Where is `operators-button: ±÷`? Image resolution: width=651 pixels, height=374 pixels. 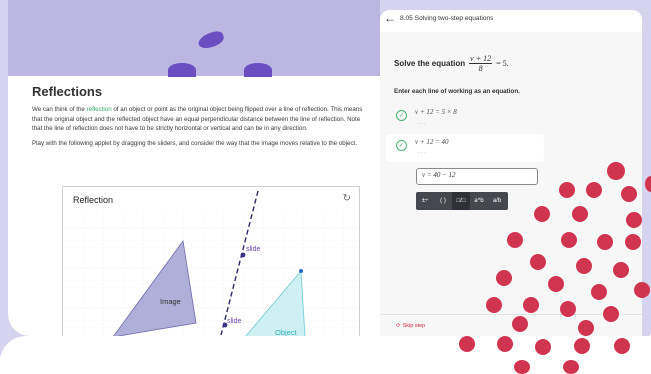 operators-button: ±÷ is located at coordinates (425, 201).